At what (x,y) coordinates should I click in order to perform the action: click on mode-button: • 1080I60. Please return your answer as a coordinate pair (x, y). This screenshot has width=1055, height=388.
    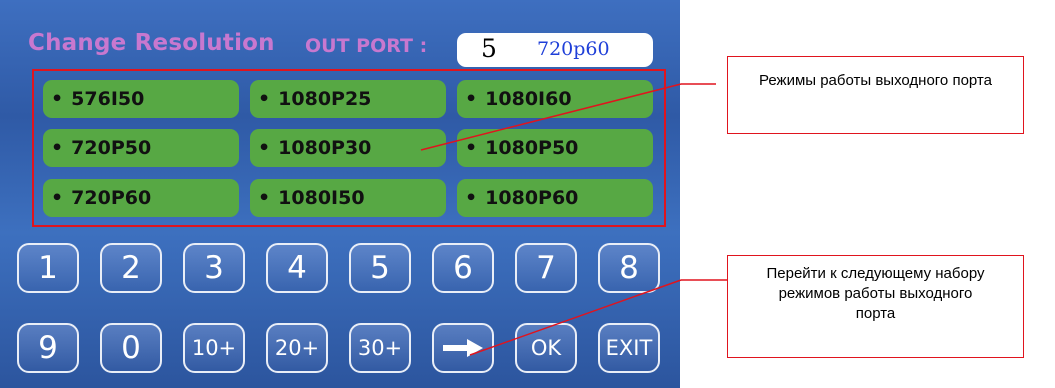
    Looking at the image, I should click on (555, 99).